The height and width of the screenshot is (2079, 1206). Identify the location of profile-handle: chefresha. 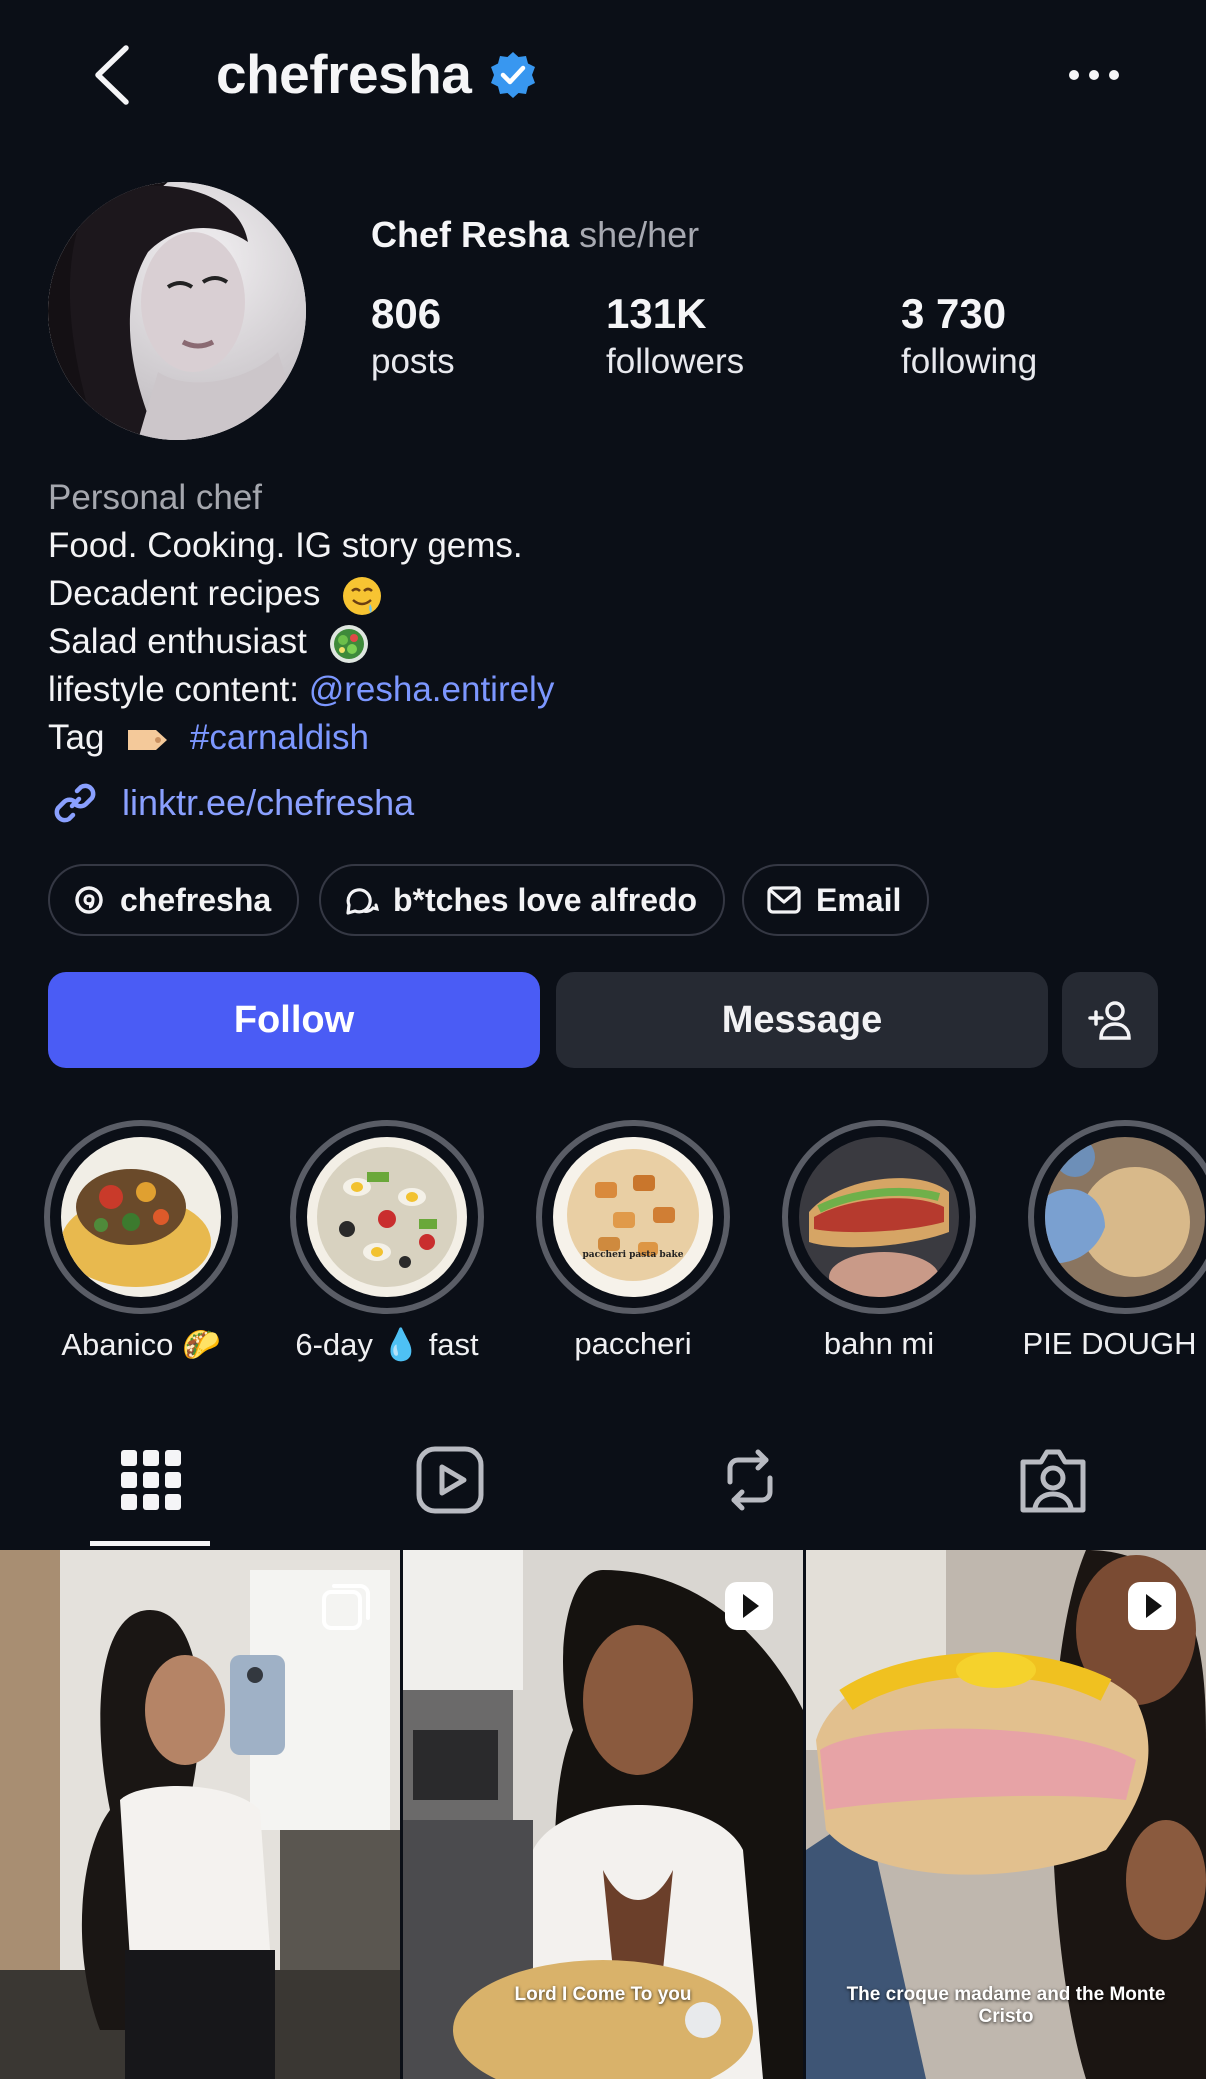
(344, 74).